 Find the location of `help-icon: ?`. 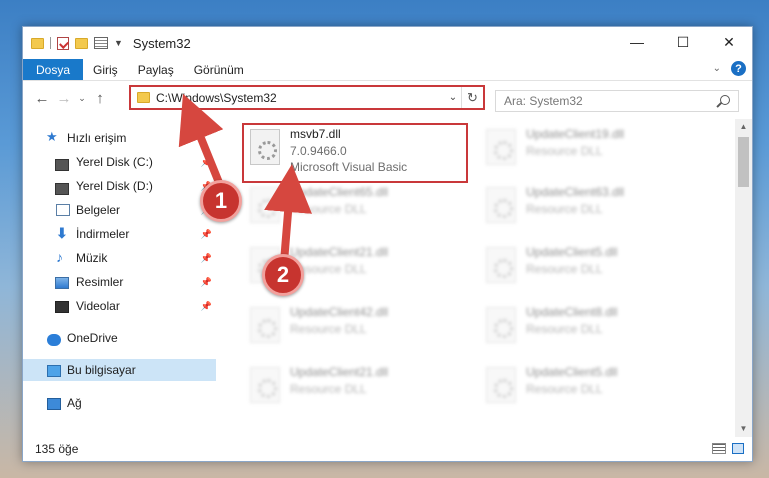

help-icon: ? is located at coordinates (738, 68).